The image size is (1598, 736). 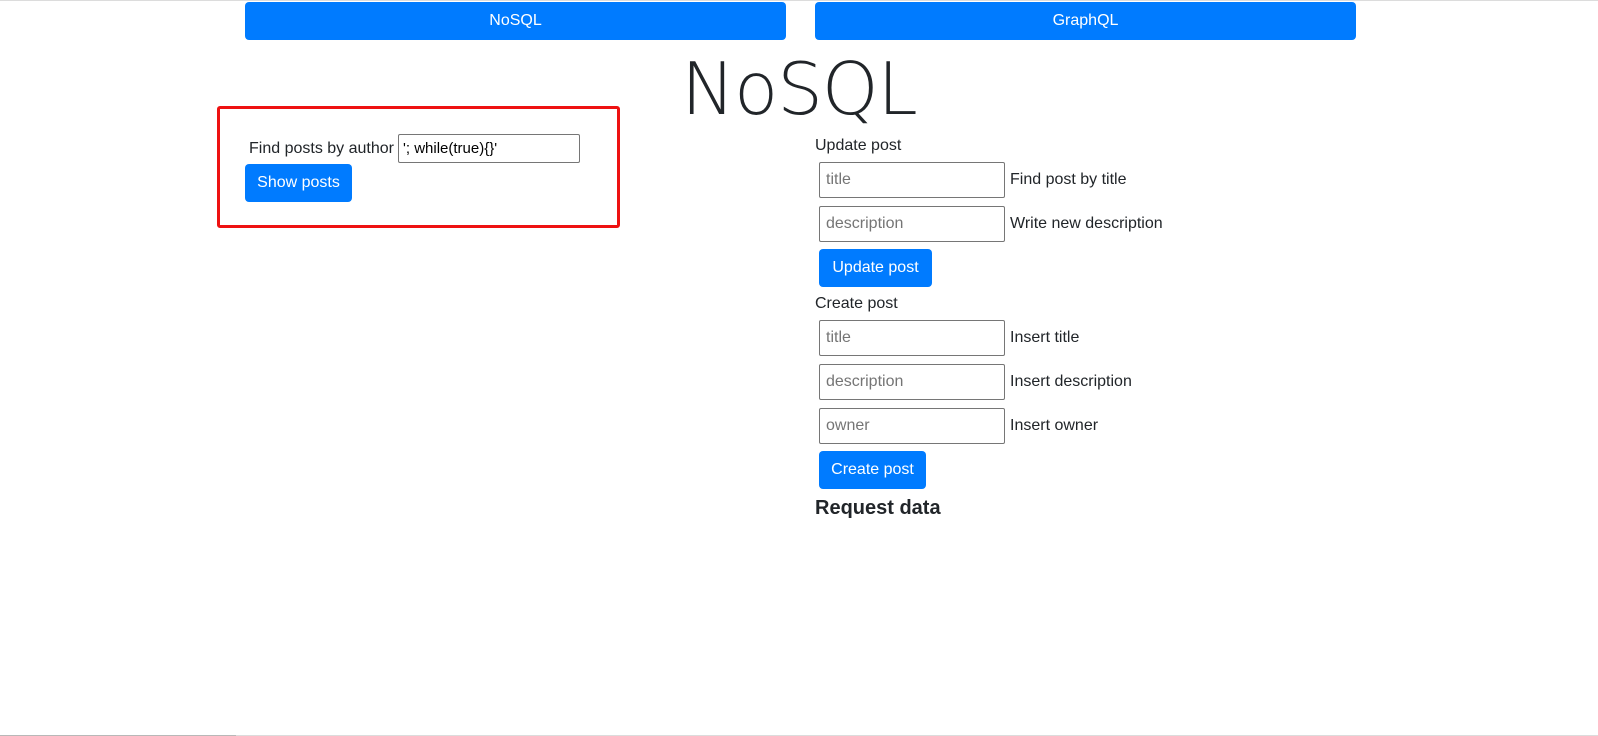 What do you see at coordinates (856, 303) in the screenshot?
I see `create-post-heading: Create post` at bounding box center [856, 303].